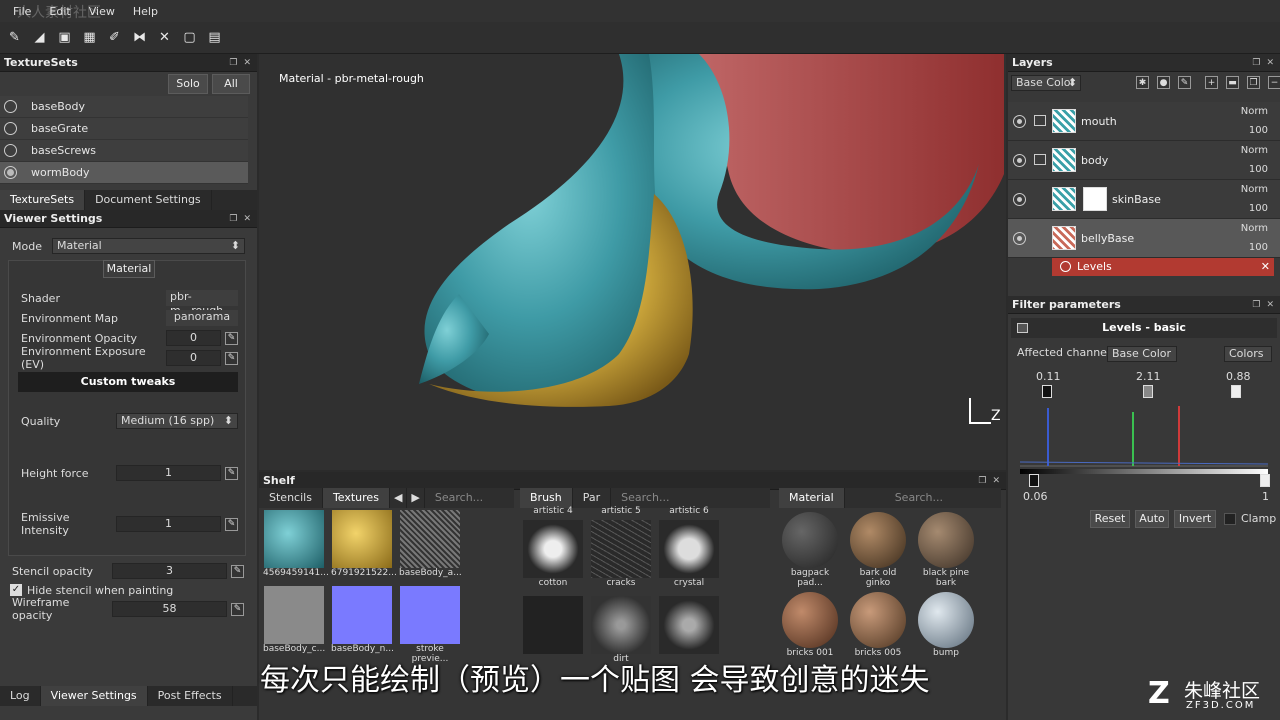 This screenshot has width=1280, height=720. Describe the element at coordinates (810, 625) in the screenshot. I see `material-item: bricks 001` at that location.